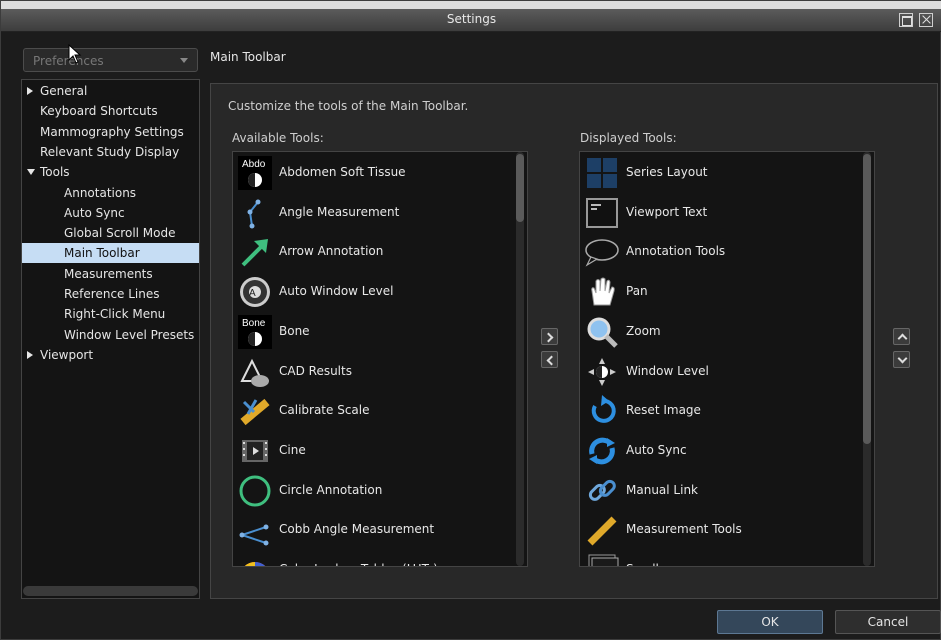 The height and width of the screenshot is (640, 941). I want to click on remove-tool-button, so click(549, 359).